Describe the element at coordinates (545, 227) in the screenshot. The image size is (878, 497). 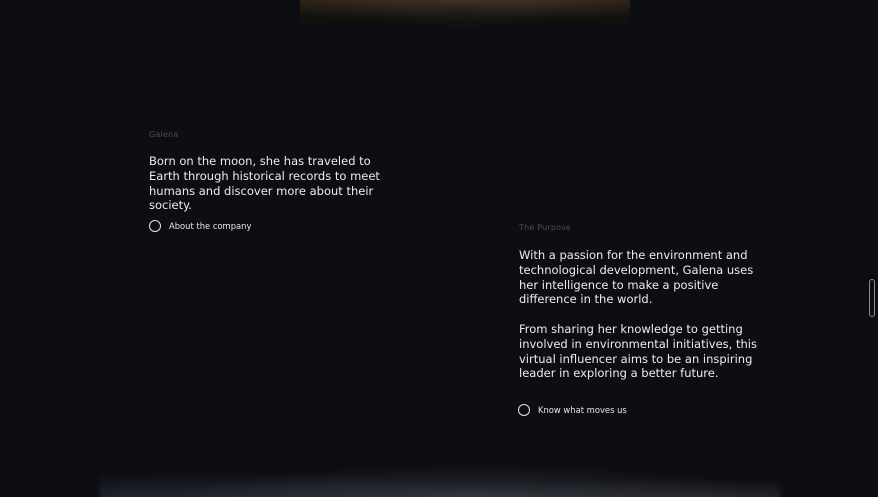
I see `purpose-eyebrow: The Purpose` at that location.